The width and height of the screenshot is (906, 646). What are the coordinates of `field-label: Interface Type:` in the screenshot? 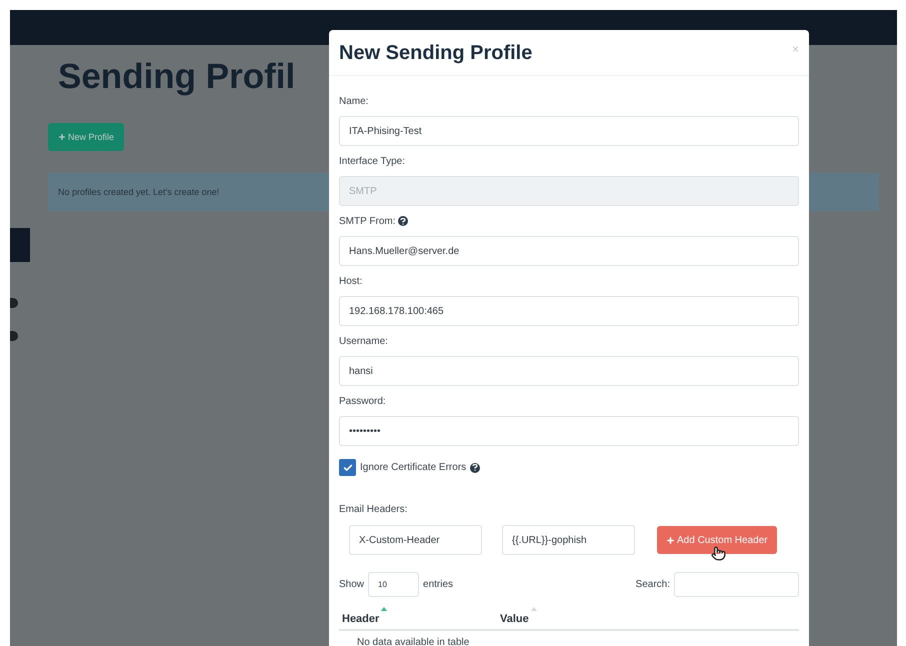 It's located at (372, 161).